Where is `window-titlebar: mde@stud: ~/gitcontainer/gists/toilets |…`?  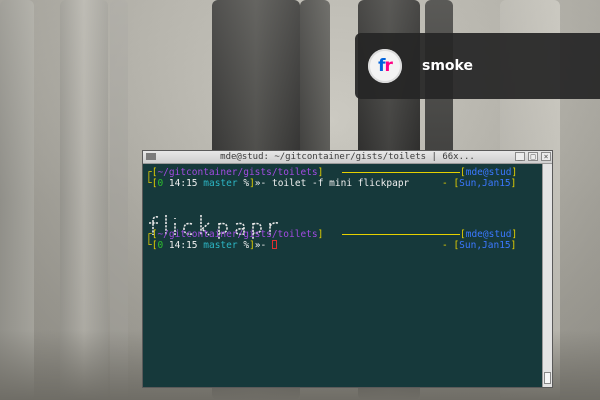
window-titlebar: mde@stud: ~/gitcontainer/gists/toilets |… is located at coordinates (347, 157).